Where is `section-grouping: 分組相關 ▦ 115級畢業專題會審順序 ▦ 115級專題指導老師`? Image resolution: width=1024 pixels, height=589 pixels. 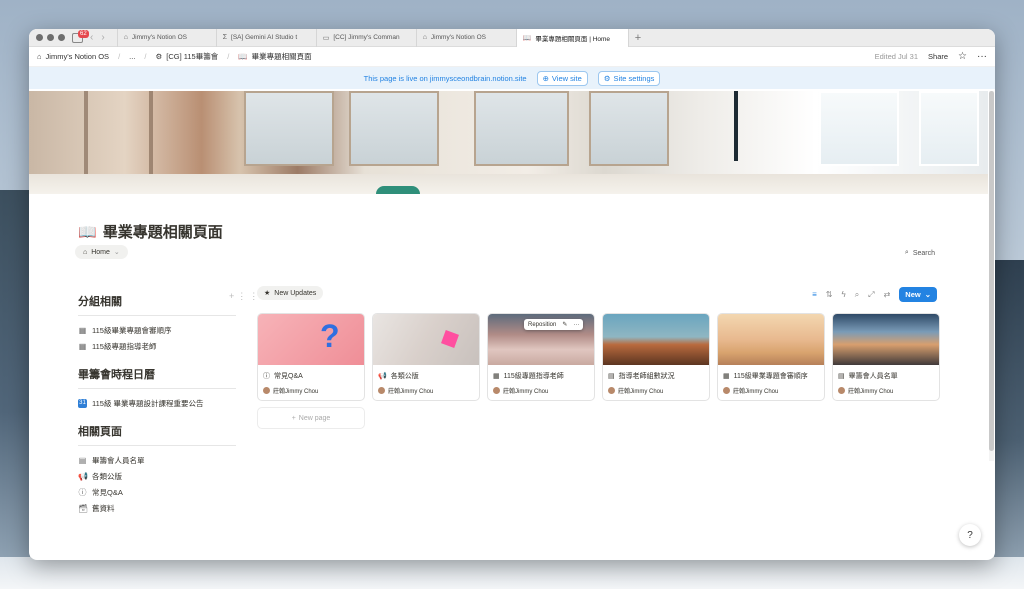 section-grouping: 分組相關 ▦ 115級畢業專題會審順序 ▦ 115級專題指導老師 is located at coordinates (157, 323).